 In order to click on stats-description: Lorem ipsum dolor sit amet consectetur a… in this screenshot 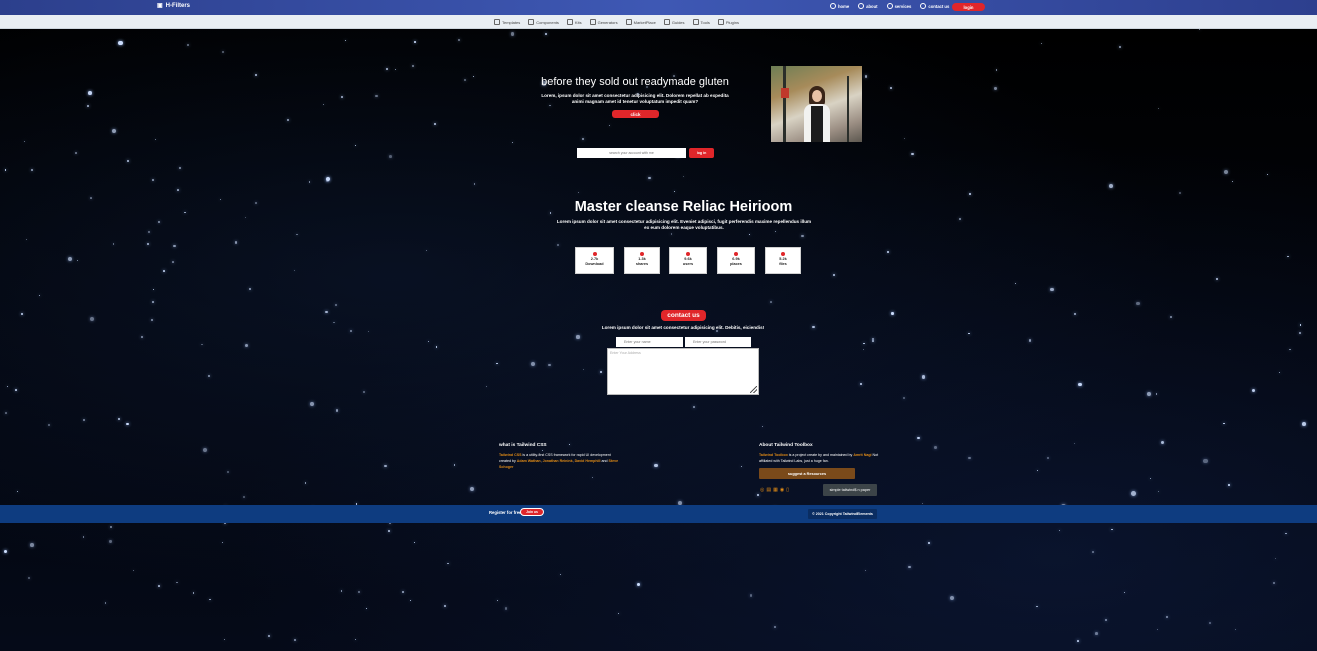, I will do `click(684, 224)`.